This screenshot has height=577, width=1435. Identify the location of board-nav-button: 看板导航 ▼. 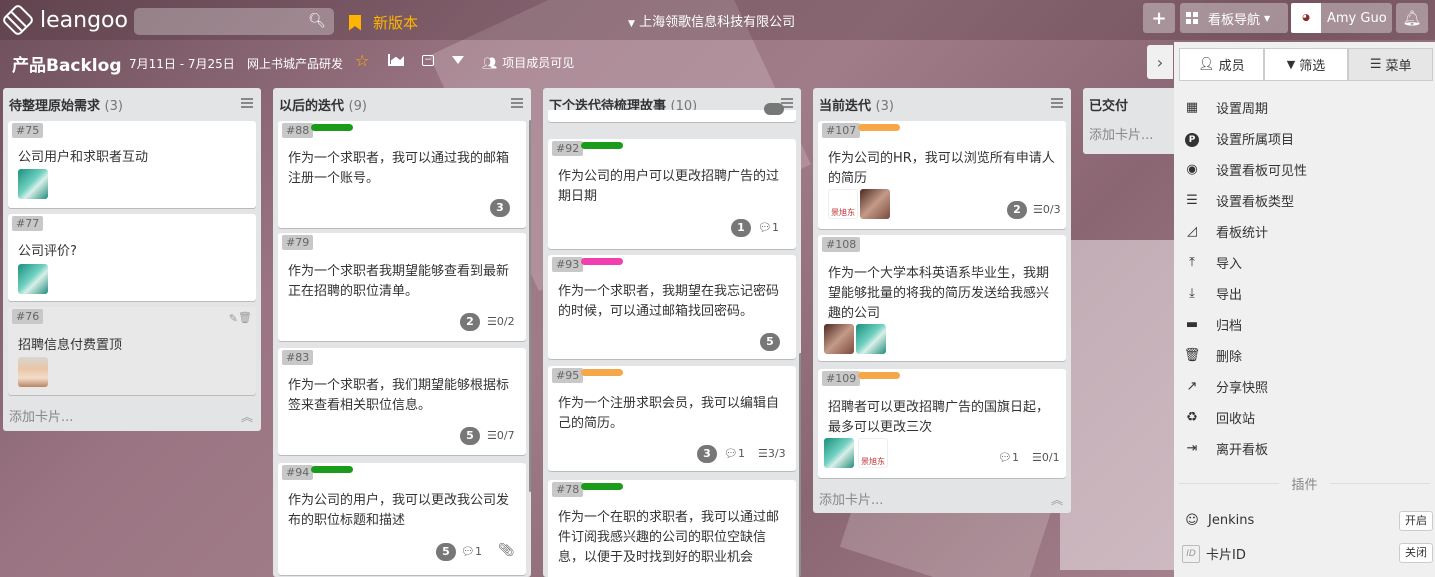
(1234, 18).